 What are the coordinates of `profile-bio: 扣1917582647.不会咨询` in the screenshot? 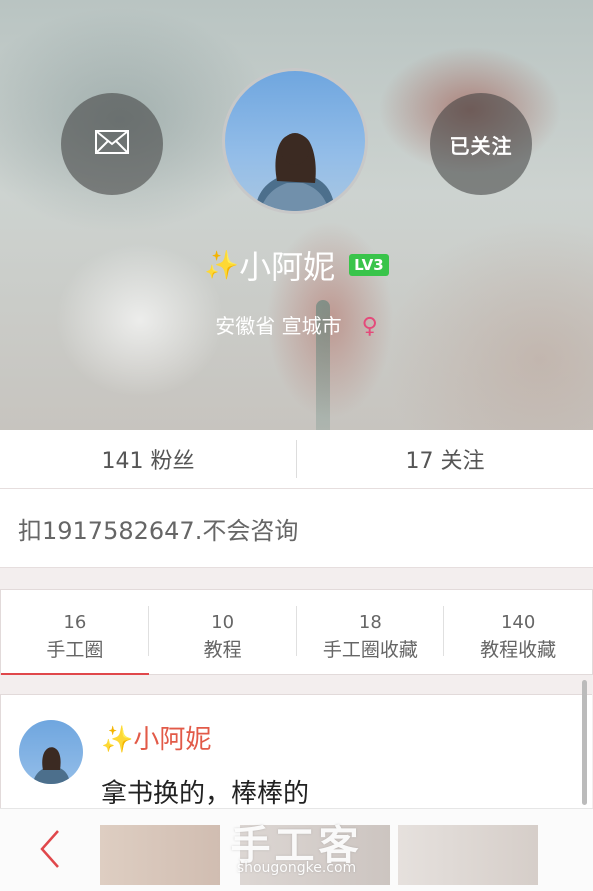 It's located at (296, 528).